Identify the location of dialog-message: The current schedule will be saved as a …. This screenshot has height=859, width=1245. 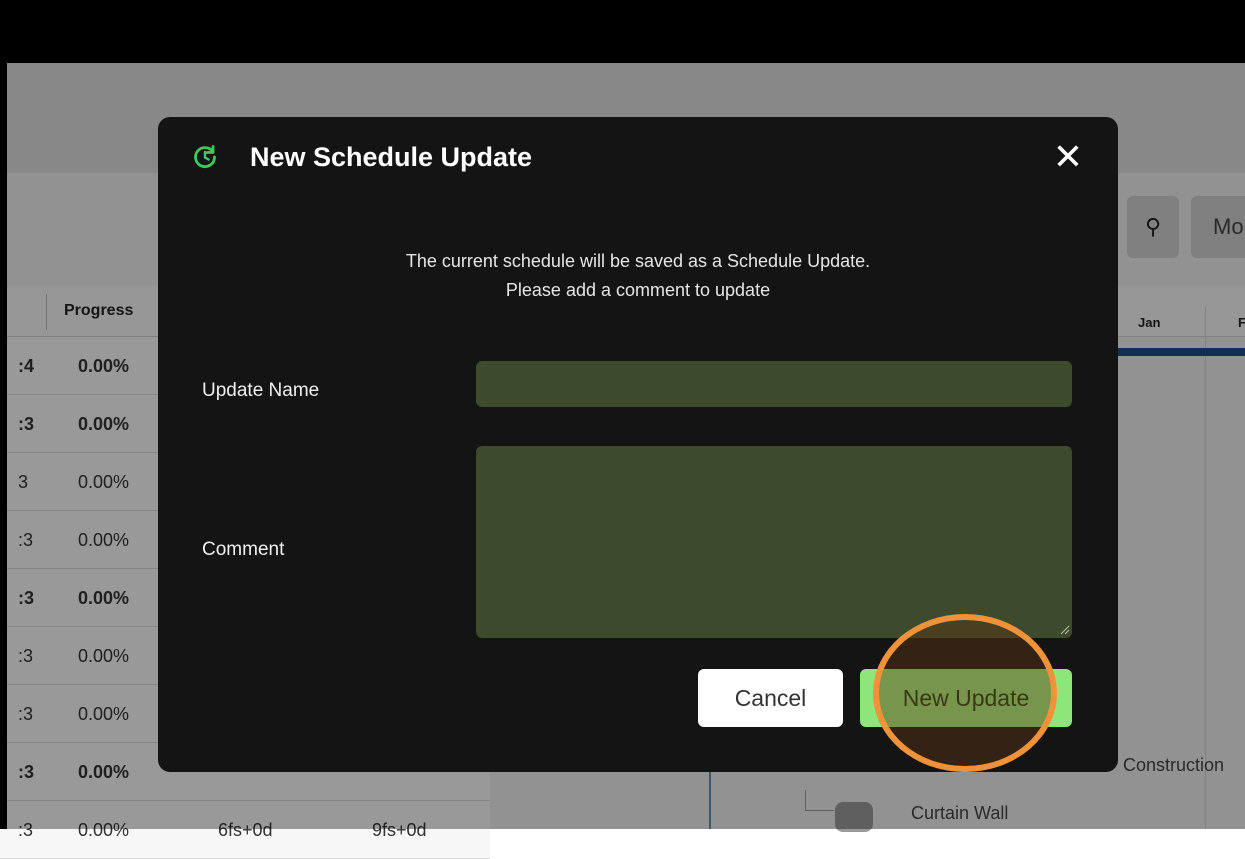
(638, 276).